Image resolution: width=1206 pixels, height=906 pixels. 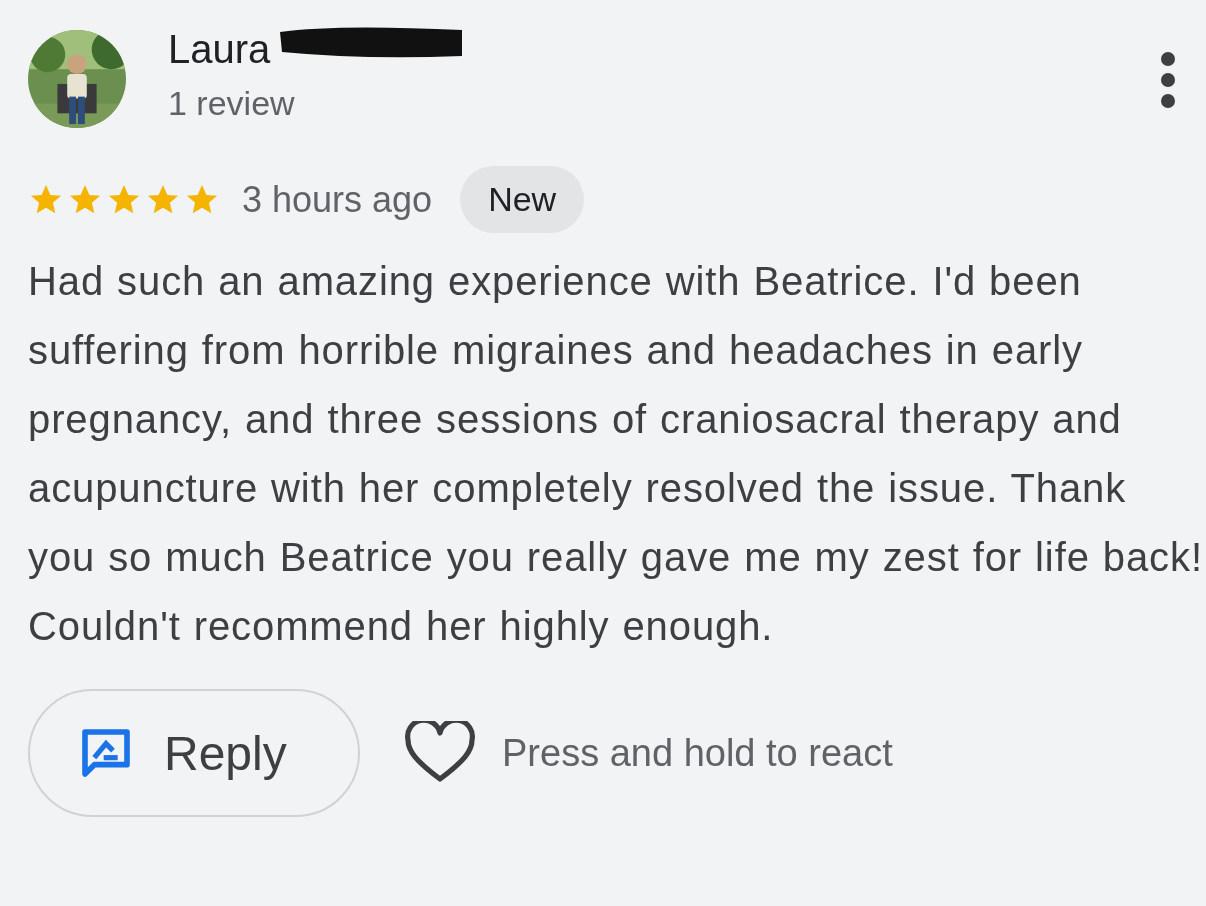 I want to click on more-options-icon, so click(x=1168, y=80).